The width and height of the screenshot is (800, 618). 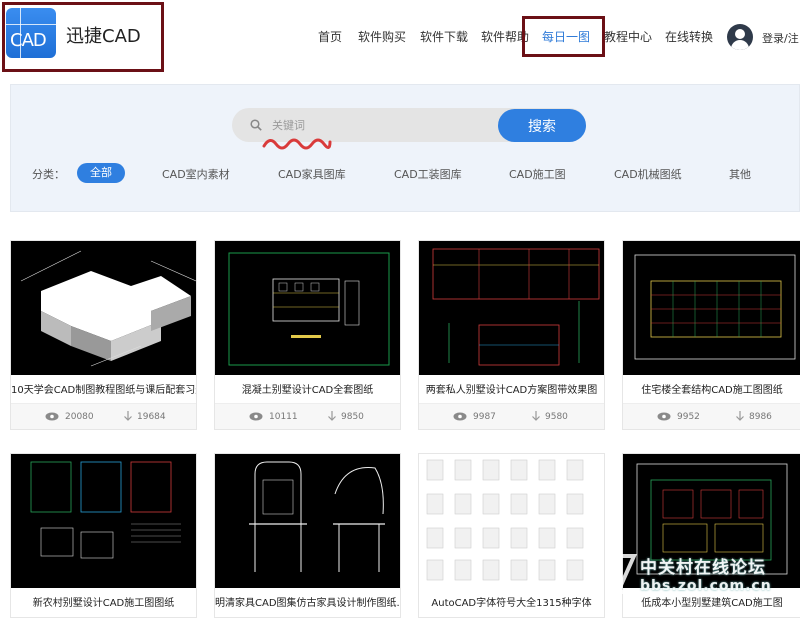 What do you see at coordinates (740, 174) in the screenshot?
I see `category-other: 其他` at bounding box center [740, 174].